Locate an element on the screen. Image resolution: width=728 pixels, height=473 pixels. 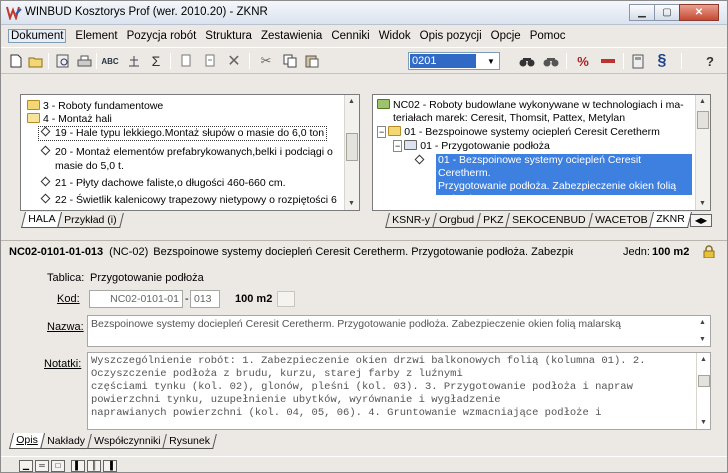
cut-icon: ✂ is located at coordinates (266, 61).